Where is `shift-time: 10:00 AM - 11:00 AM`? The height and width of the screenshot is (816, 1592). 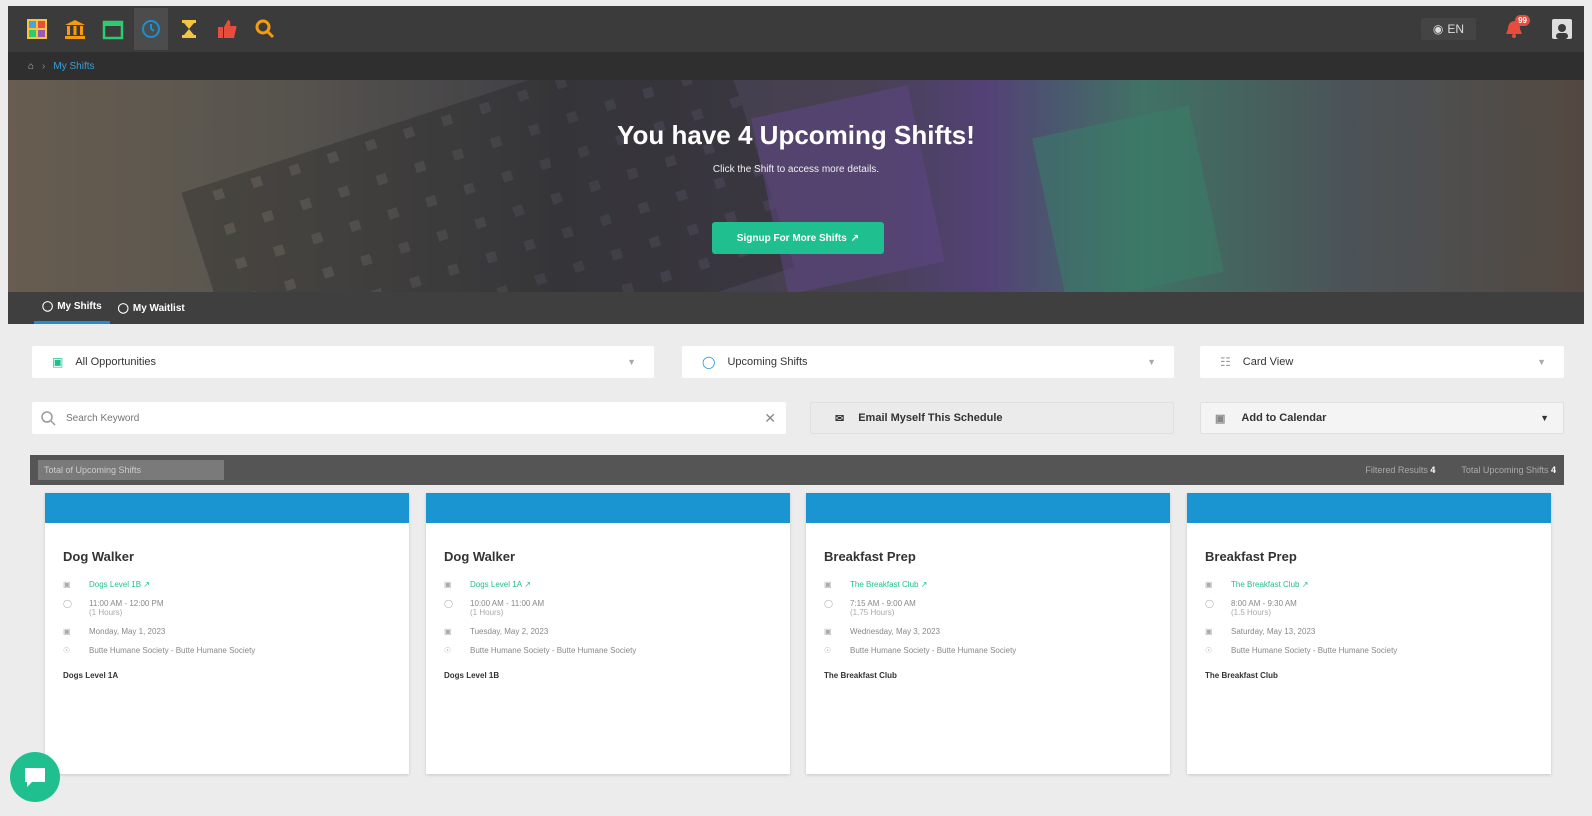 shift-time: 10:00 AM - 11:00 AM is located at coordinates (507, 603).